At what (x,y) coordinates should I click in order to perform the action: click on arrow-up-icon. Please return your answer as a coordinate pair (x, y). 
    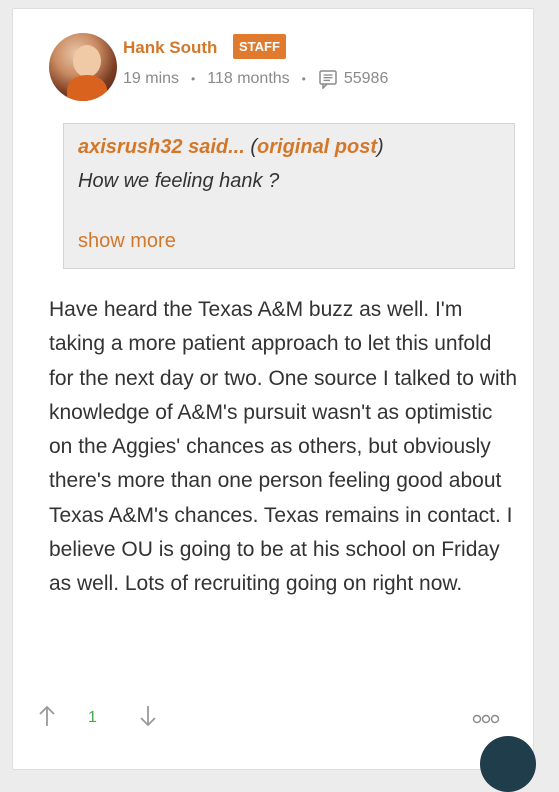
    Looking at the image, I should click on (47, 716).